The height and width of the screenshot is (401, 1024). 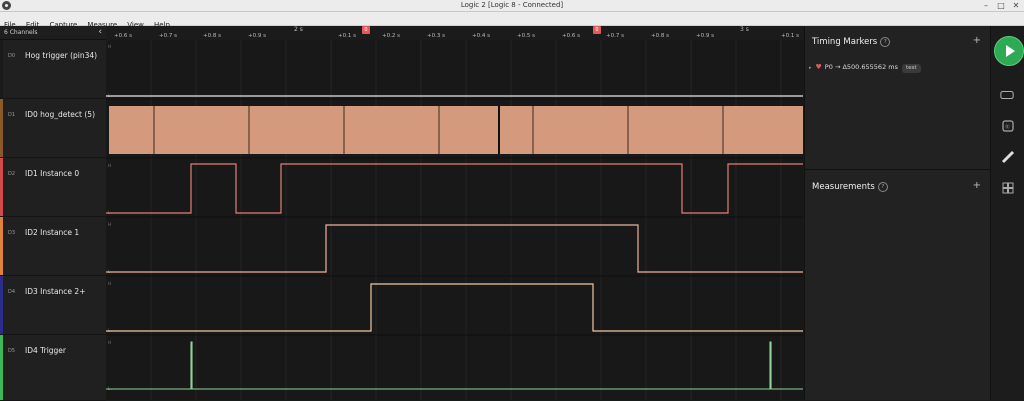 I want to click on channel-row: D3 ID2 Instance 1, so click(x=53, y=246).